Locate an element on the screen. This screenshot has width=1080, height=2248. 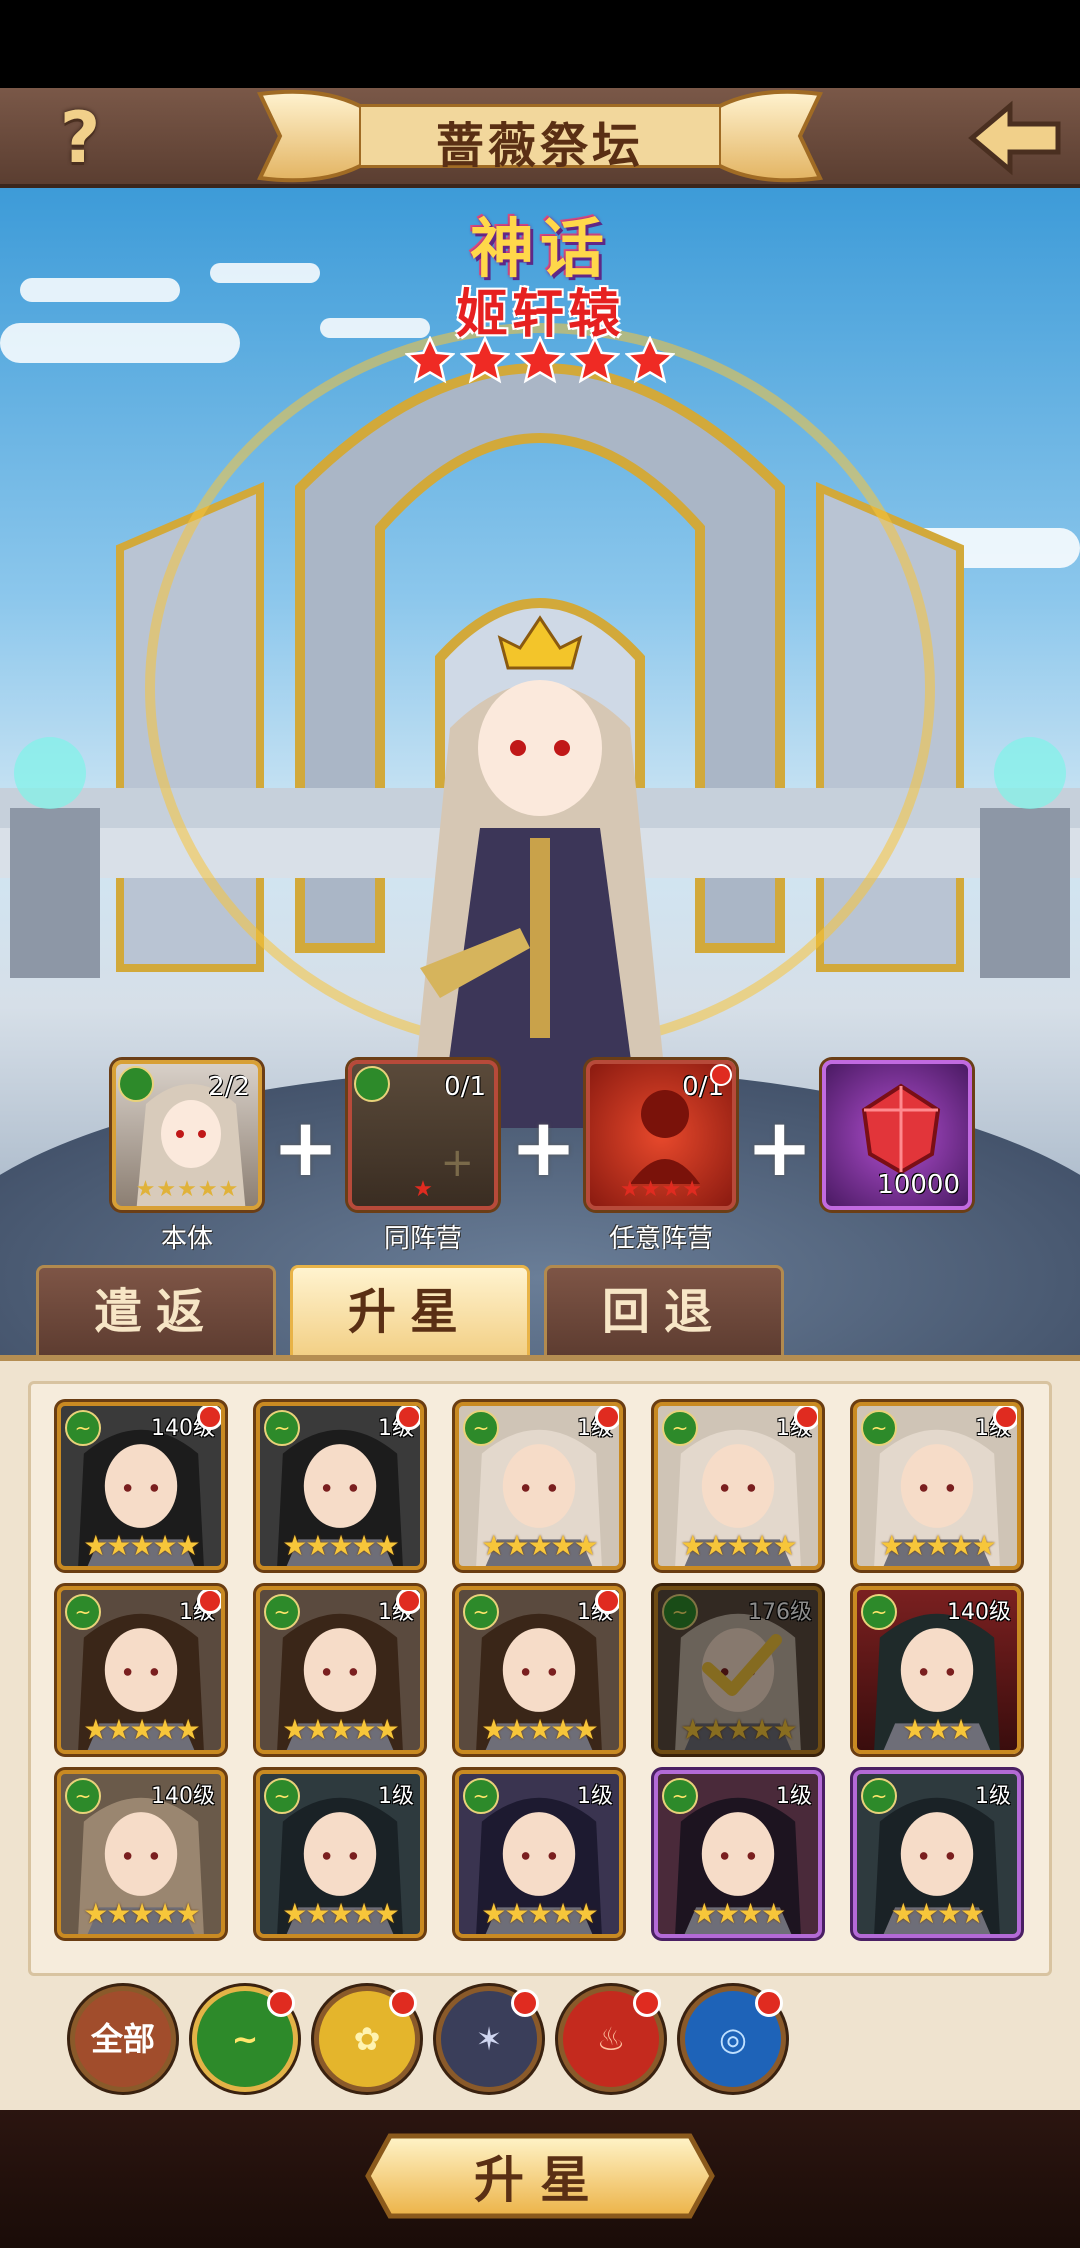
filter-all-button: 全部 is located at coordinates (123, 2039).